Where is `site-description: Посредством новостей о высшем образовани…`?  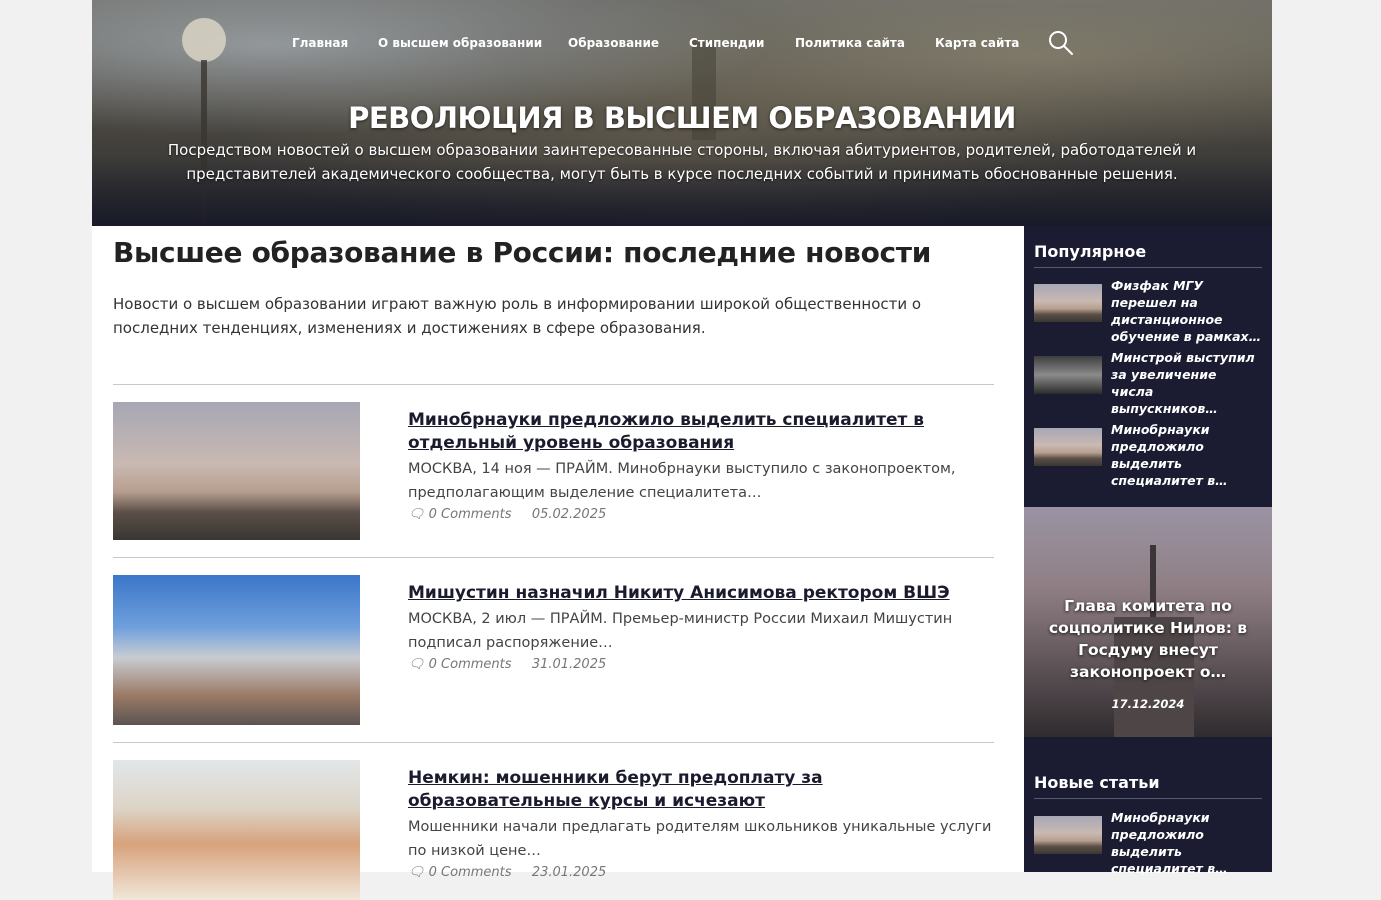
site-description: Посредством новостей о высшем образовани… is located at coordinates (682, 162).